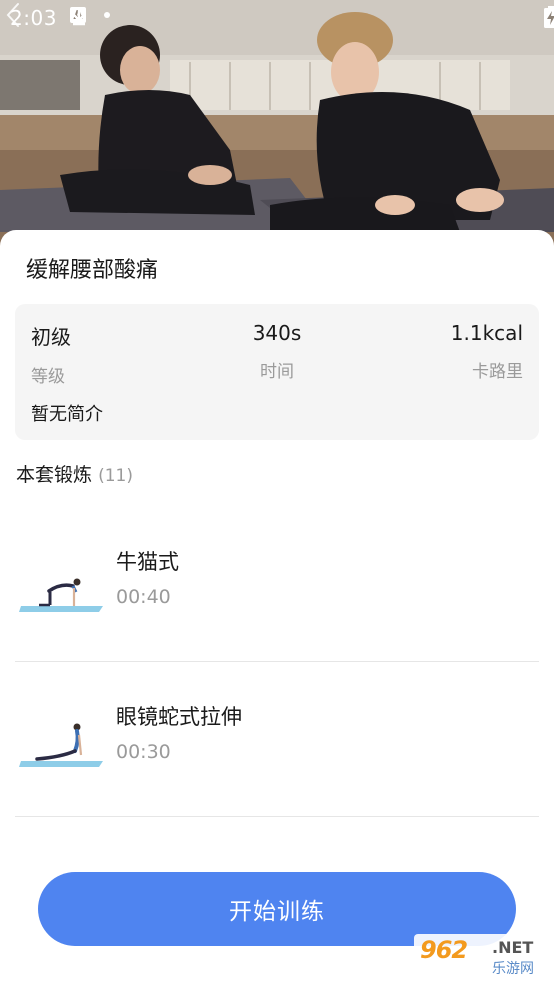 Image resolution: width=554 pixels, height=984 pixels. I want to click on exercise-name: 牛猫式, so click(147, 562).